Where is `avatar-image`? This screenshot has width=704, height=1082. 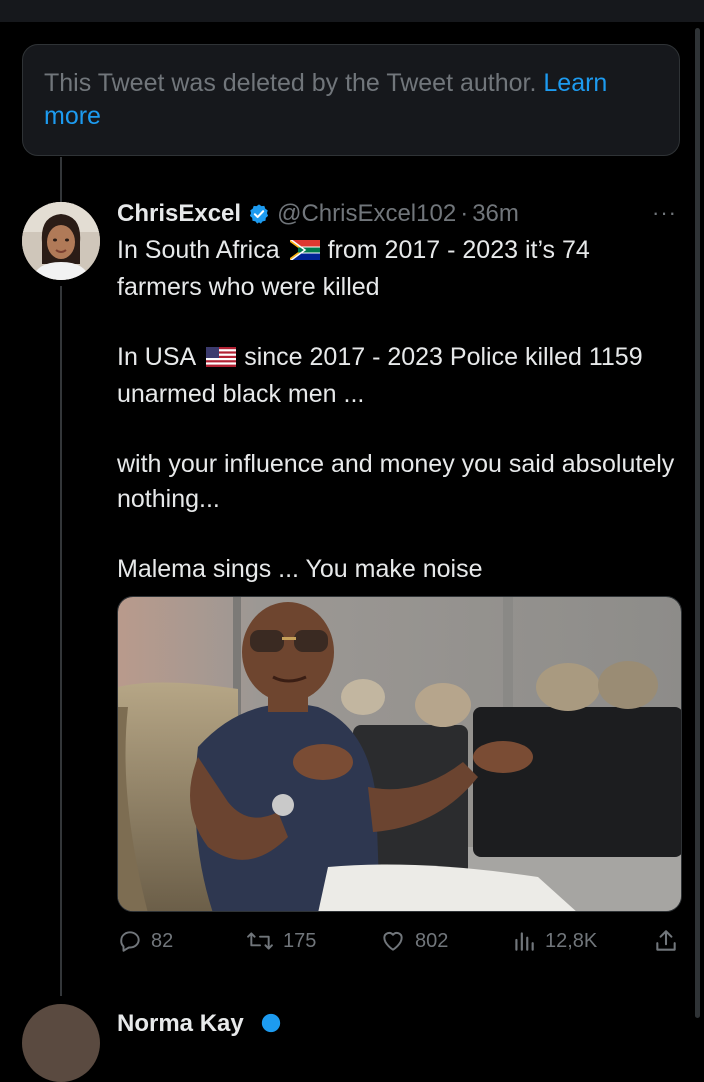 avatar-image is located at coordinates (61, 241).